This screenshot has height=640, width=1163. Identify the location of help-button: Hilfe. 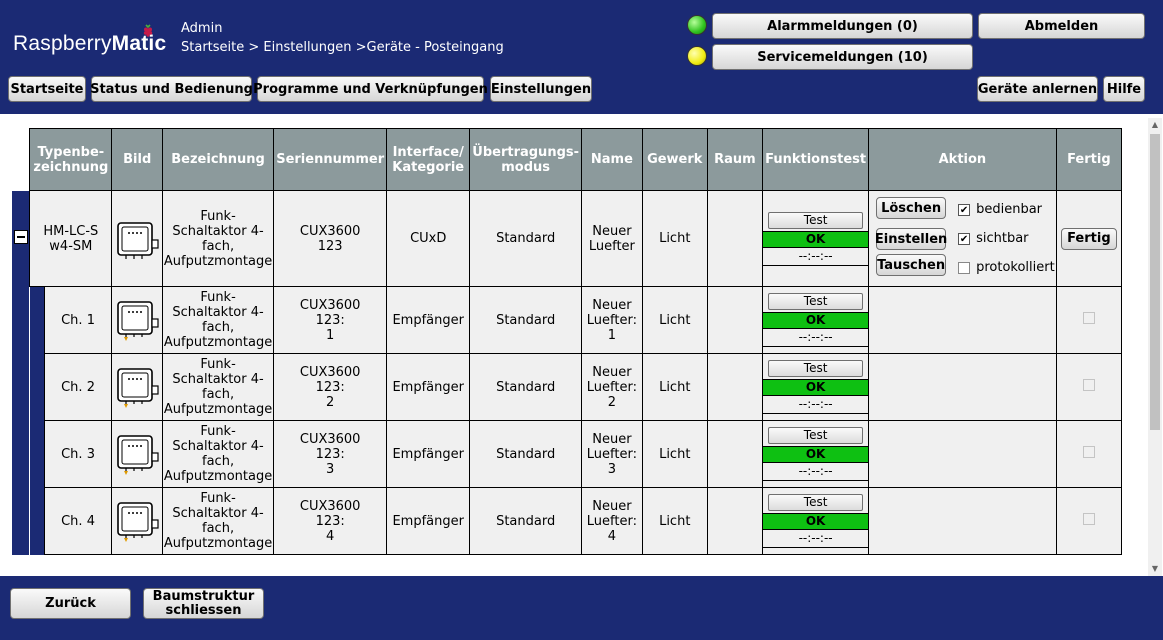
(1124, 89).